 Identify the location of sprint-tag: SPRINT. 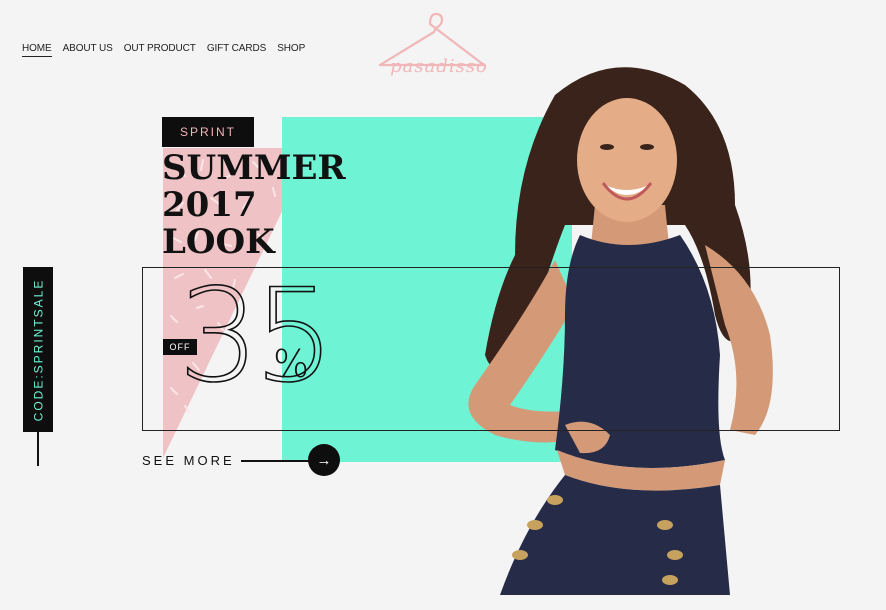
(208, 132).